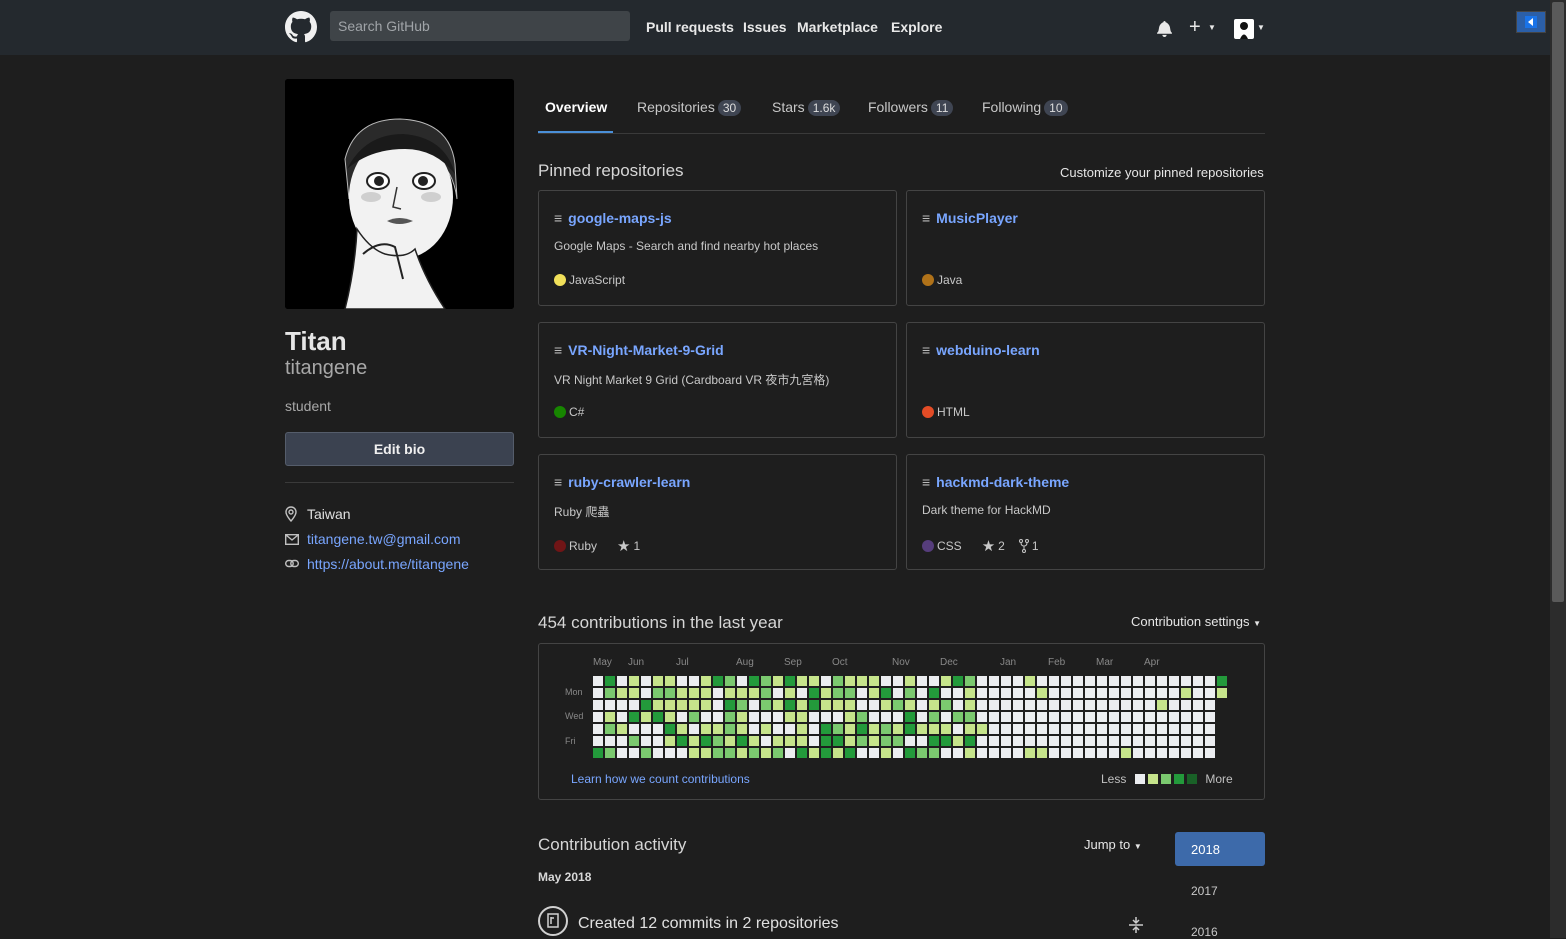 Image resolution: width=1566 pixels, height=939 pixels. What do you see at coordinates (1113, 844) in the screenshot?
I see `jump-to-dropdown: Jump to ▼` at bounding box center [1113, 844].